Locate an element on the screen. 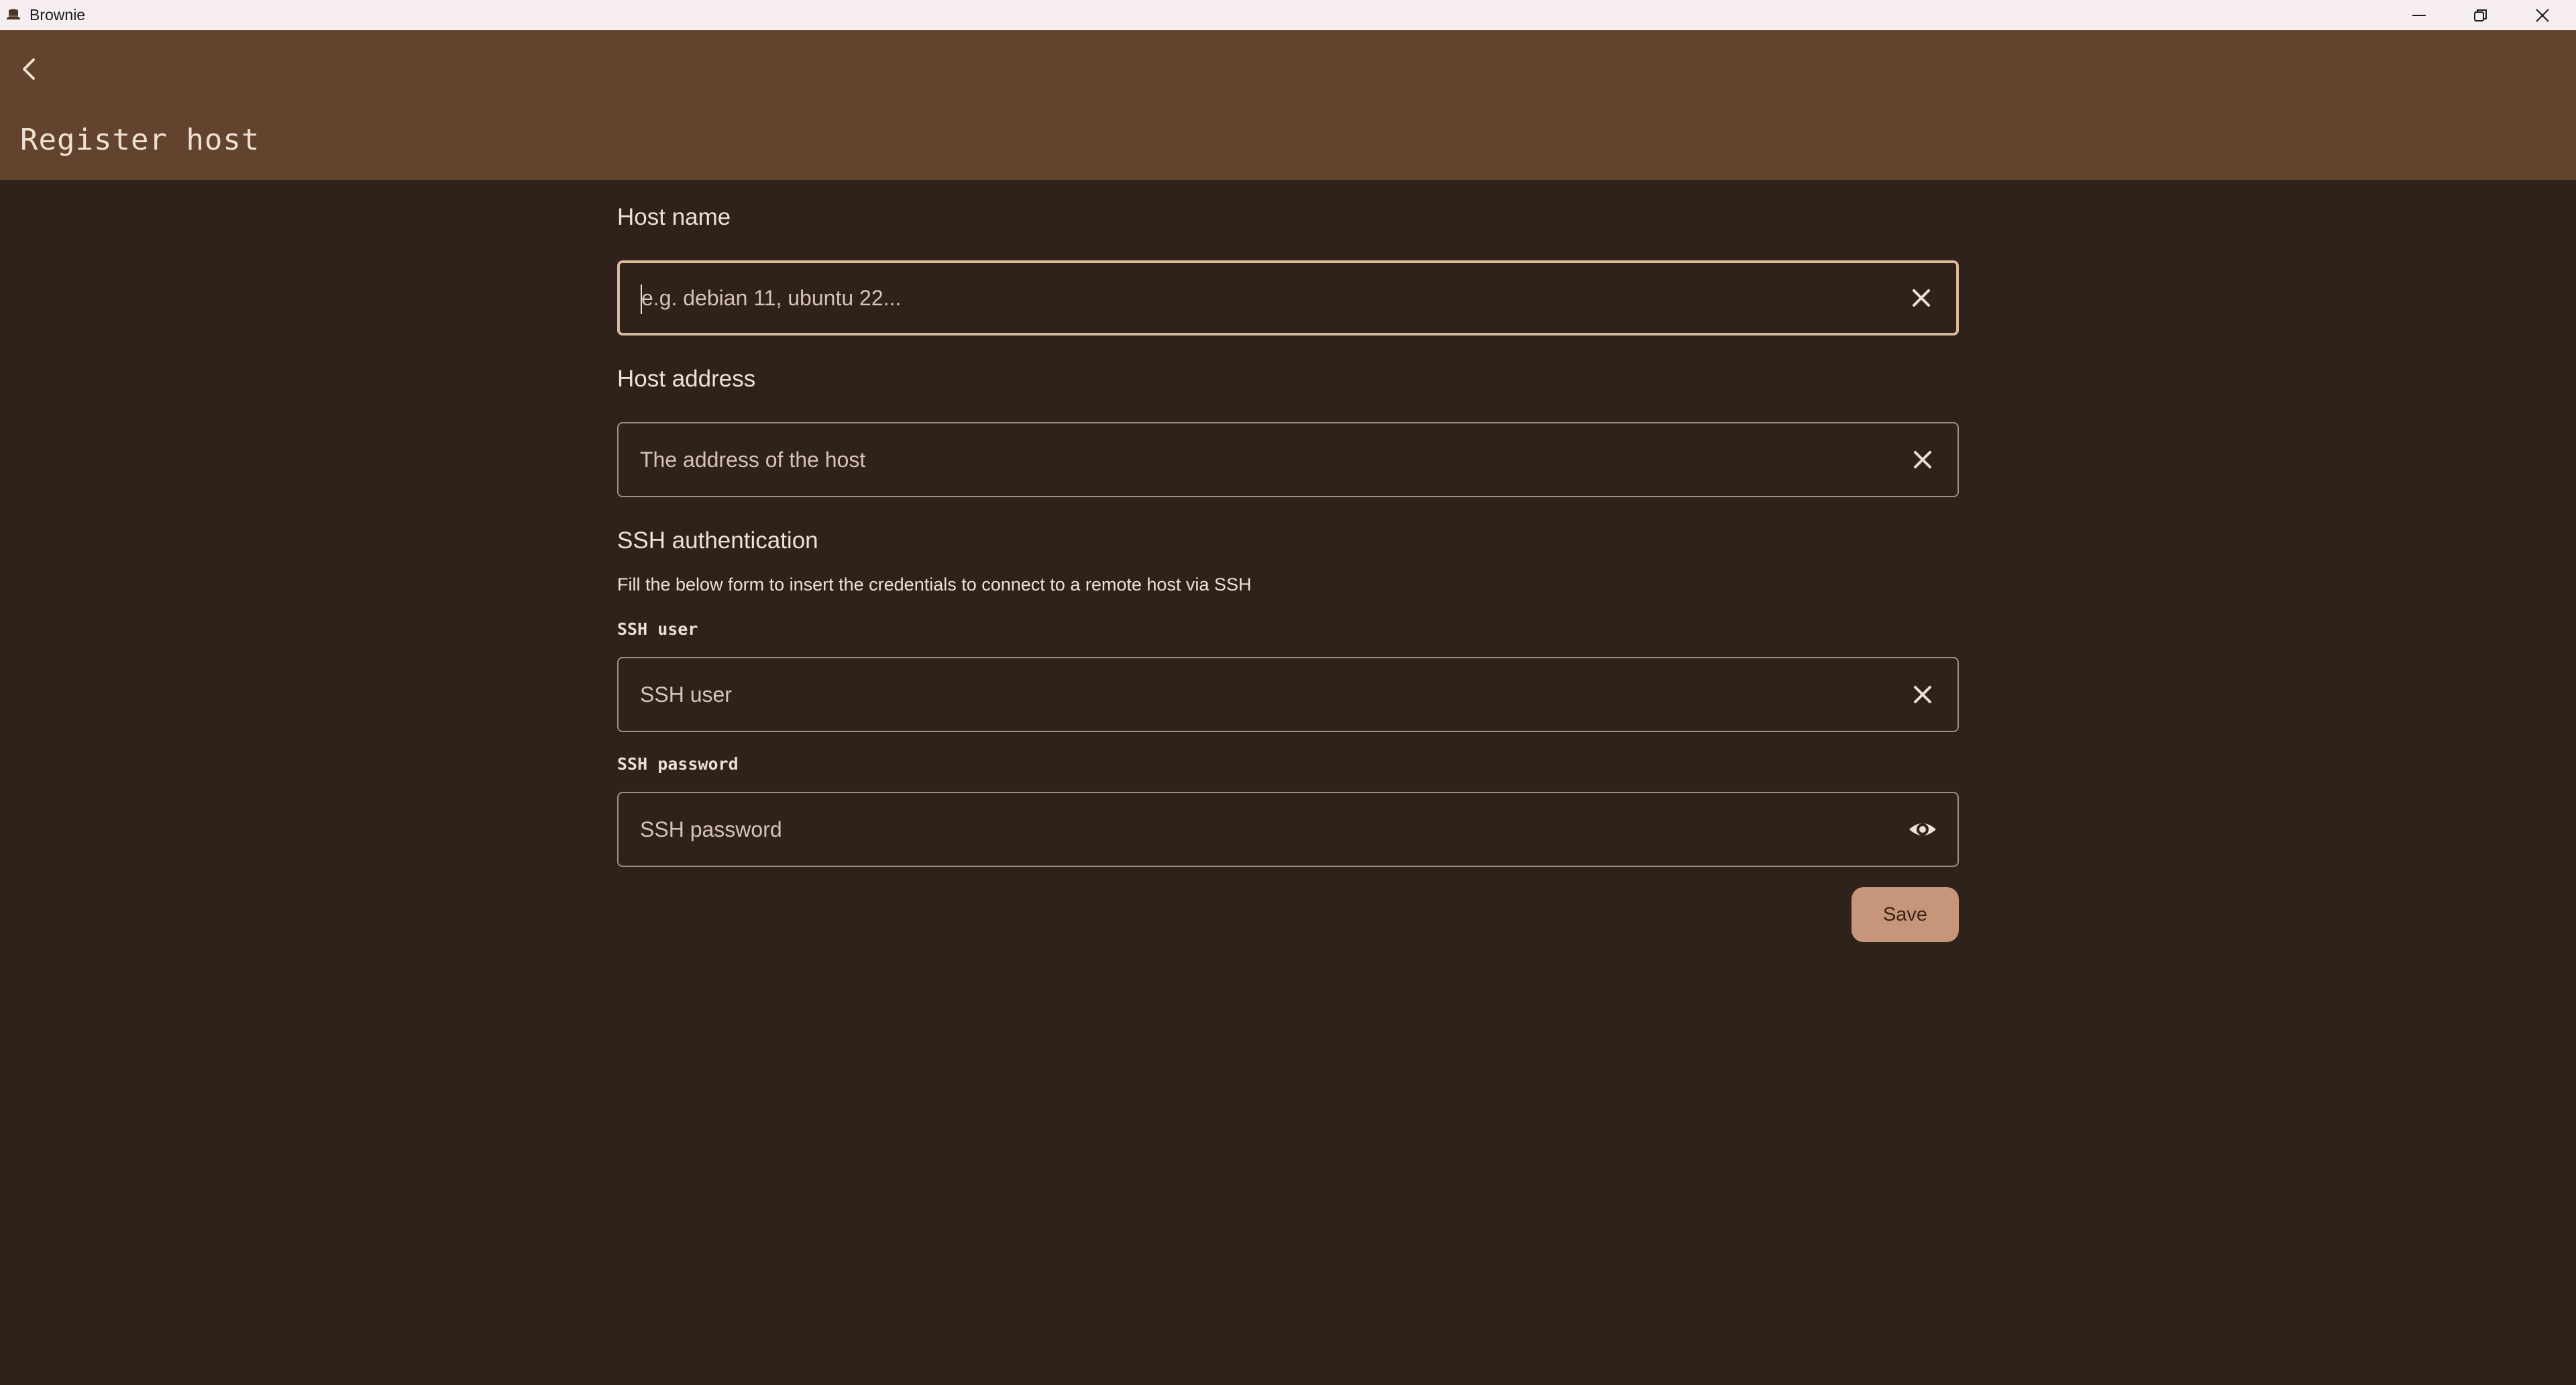 The height and width of the screenshot is (1385, 2576). ssh-user-input is located at coordinates (1262, 694).